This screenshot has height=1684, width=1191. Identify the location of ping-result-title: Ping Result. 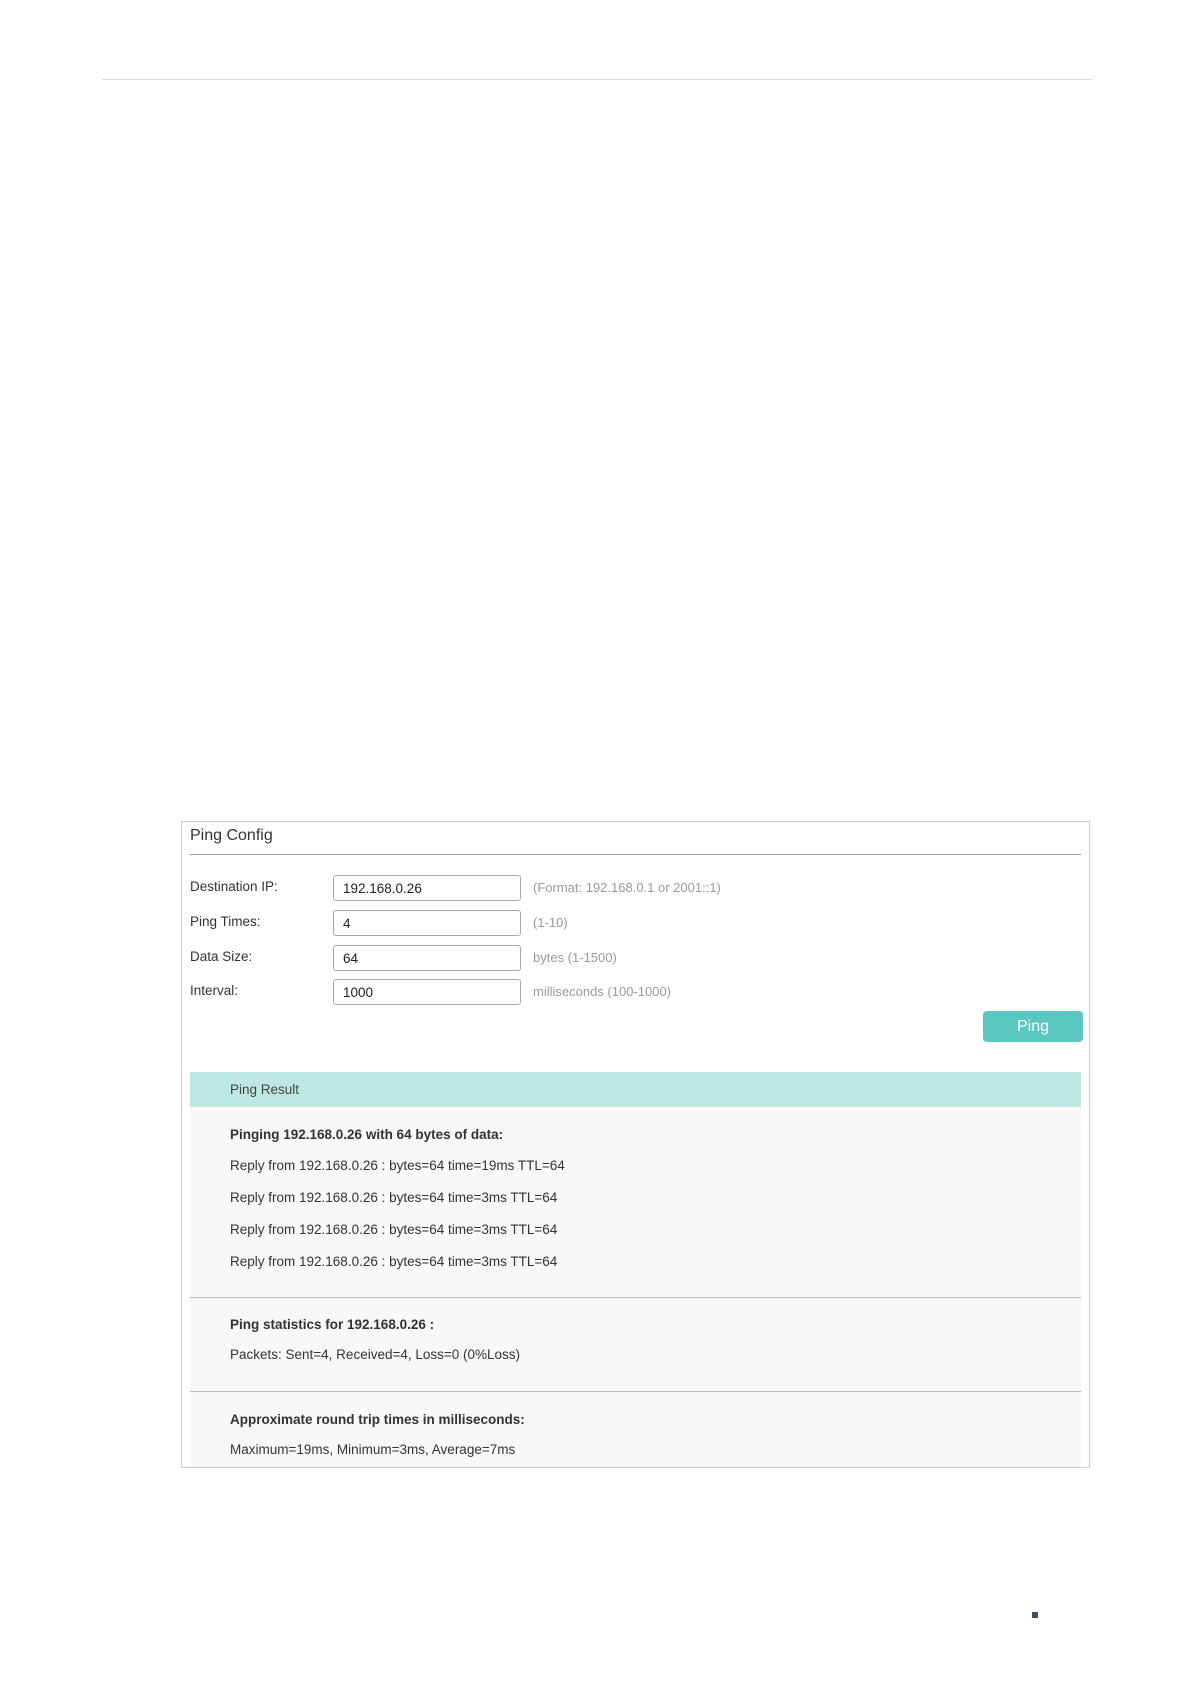
(265, 1089).